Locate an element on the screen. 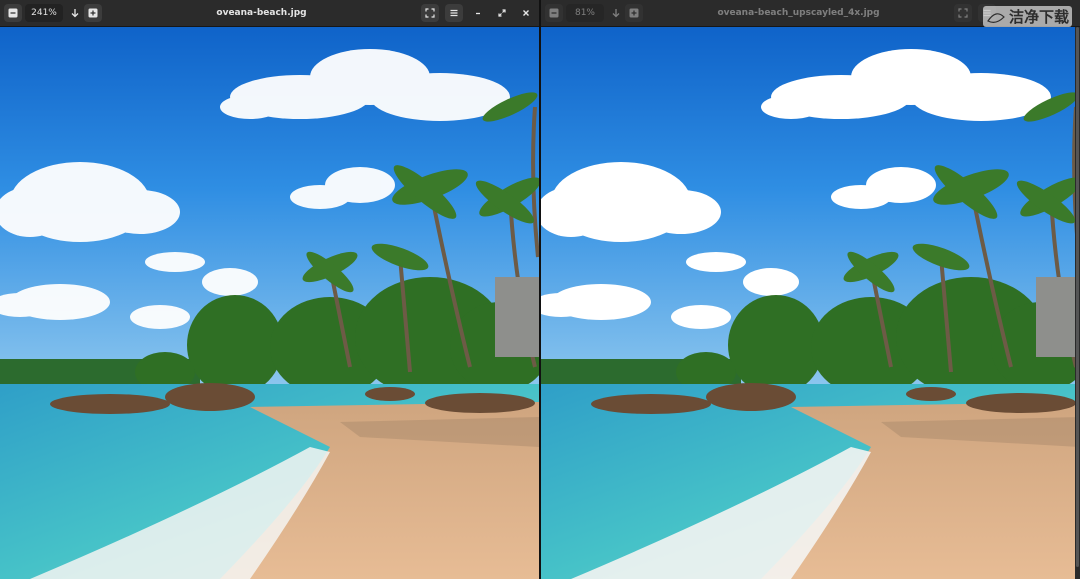 This screenshot has height=579, width=1080. main-menu-button is located at coordinates (454, 13).